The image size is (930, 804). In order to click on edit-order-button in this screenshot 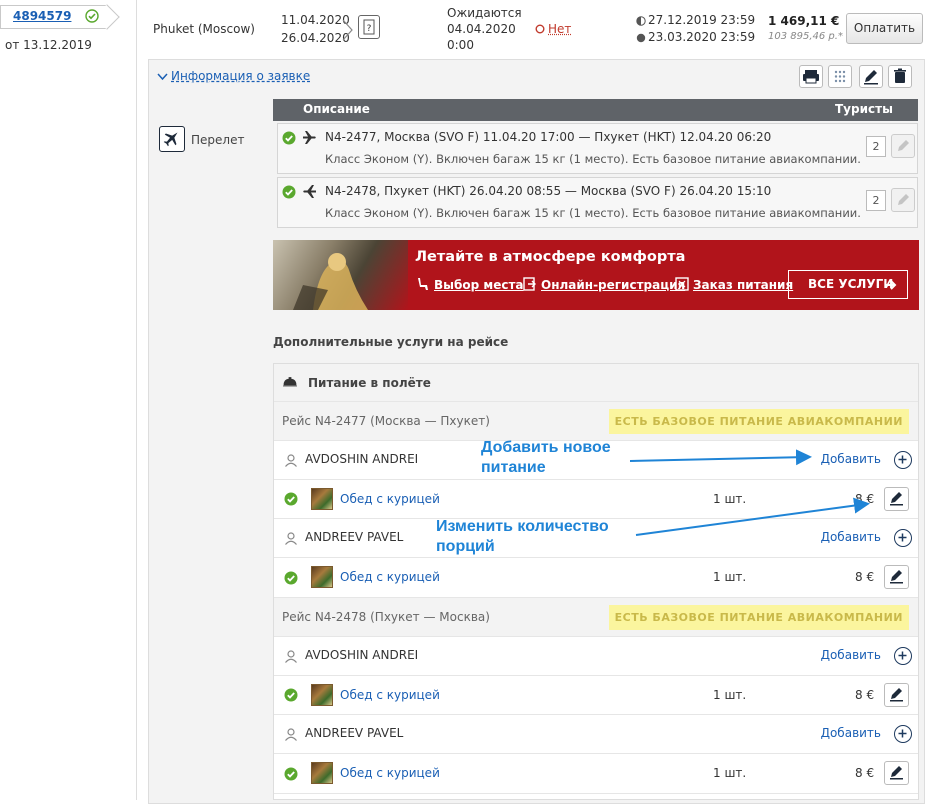, I will do `click(871, 76)`.